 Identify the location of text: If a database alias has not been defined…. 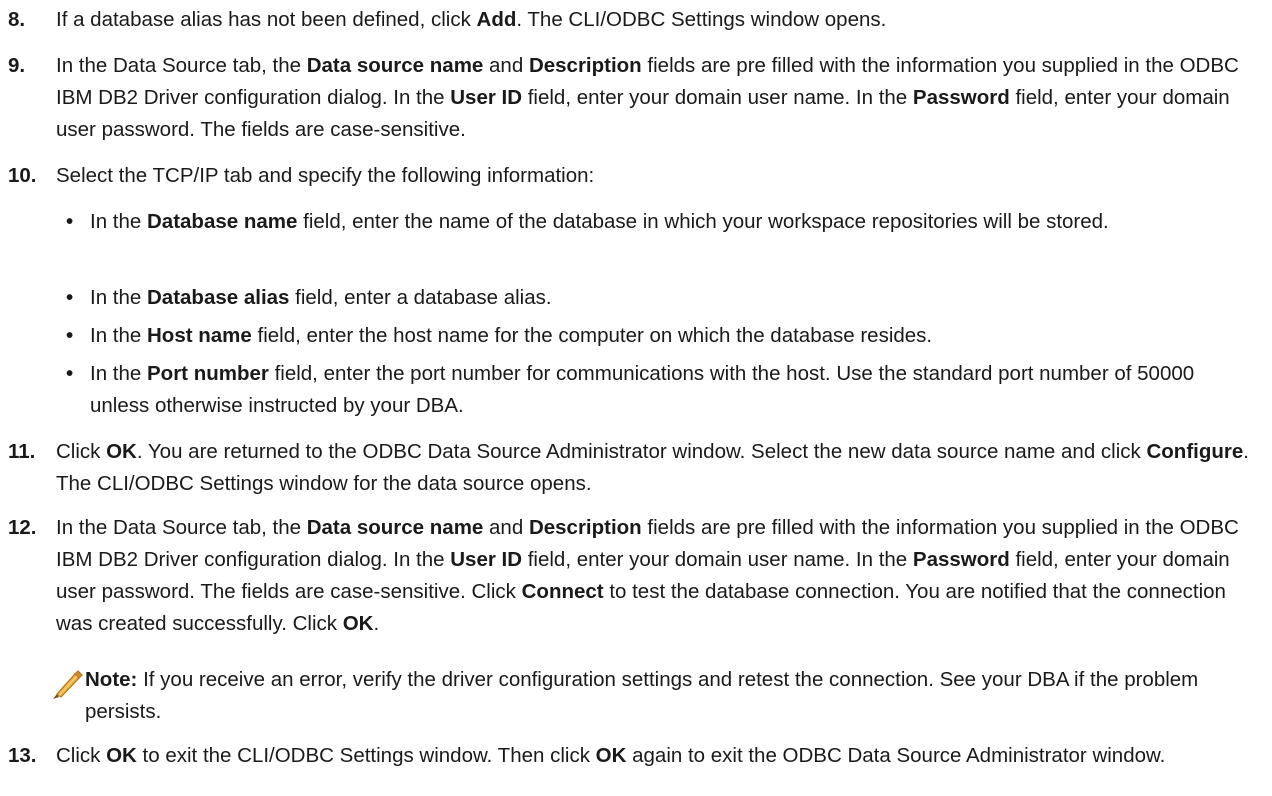
(266, 19).